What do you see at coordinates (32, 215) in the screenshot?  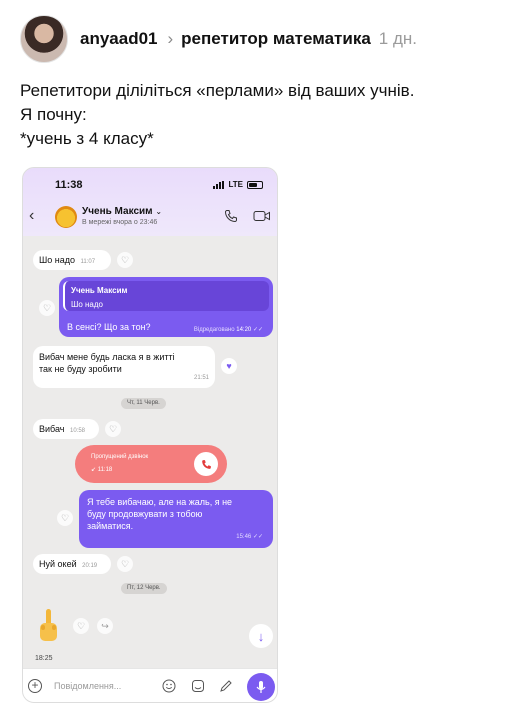 I see `back-arrow-icon: ‹` at bounding box center [32, 215].